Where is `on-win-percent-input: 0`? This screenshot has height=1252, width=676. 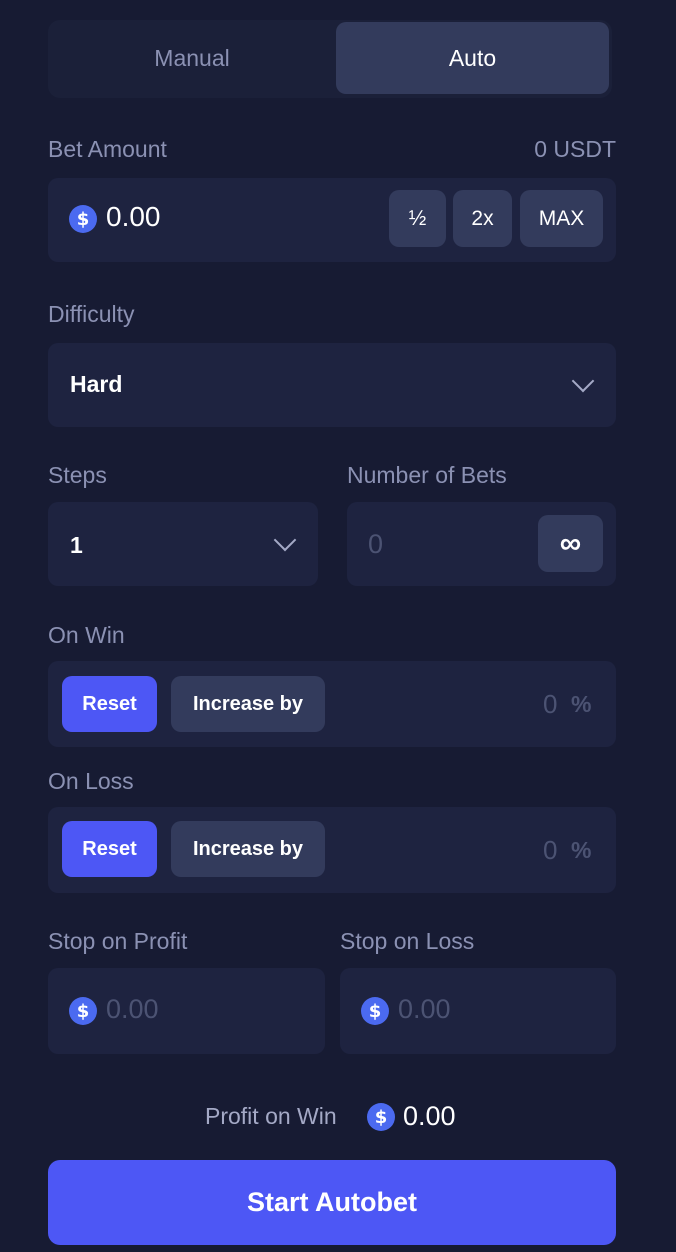 on-win-percent-input: 0 is located at coordinates (550, 704).